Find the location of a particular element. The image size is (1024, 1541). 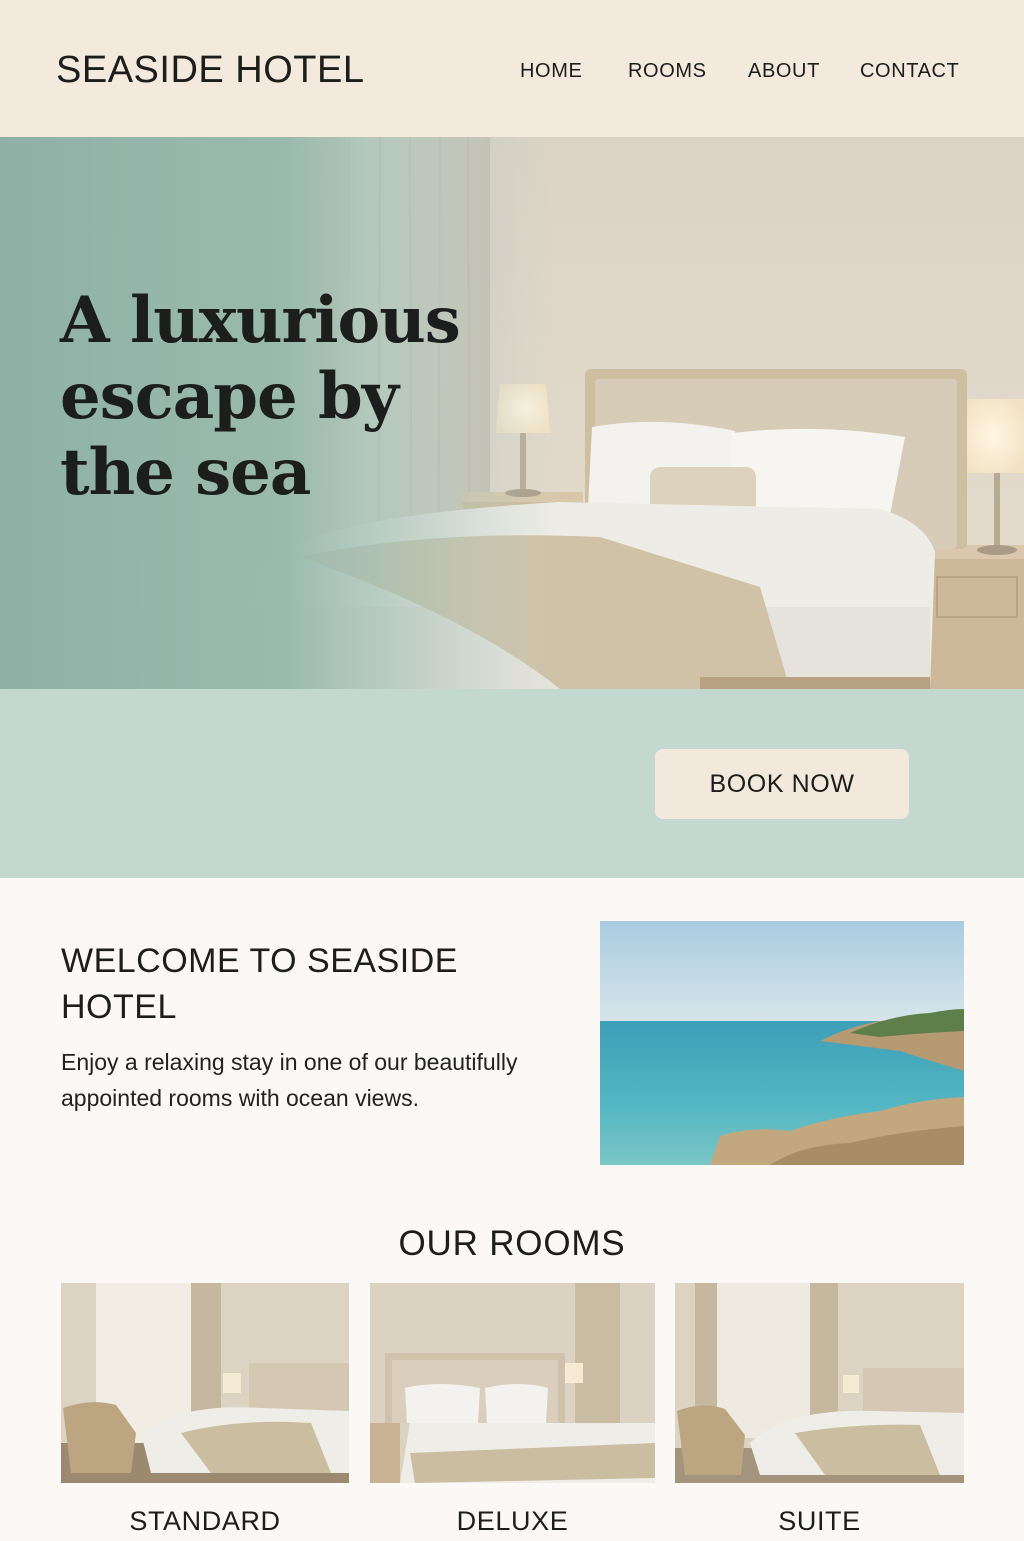

ocean-view-photo is located at coordinates (782, 1043).